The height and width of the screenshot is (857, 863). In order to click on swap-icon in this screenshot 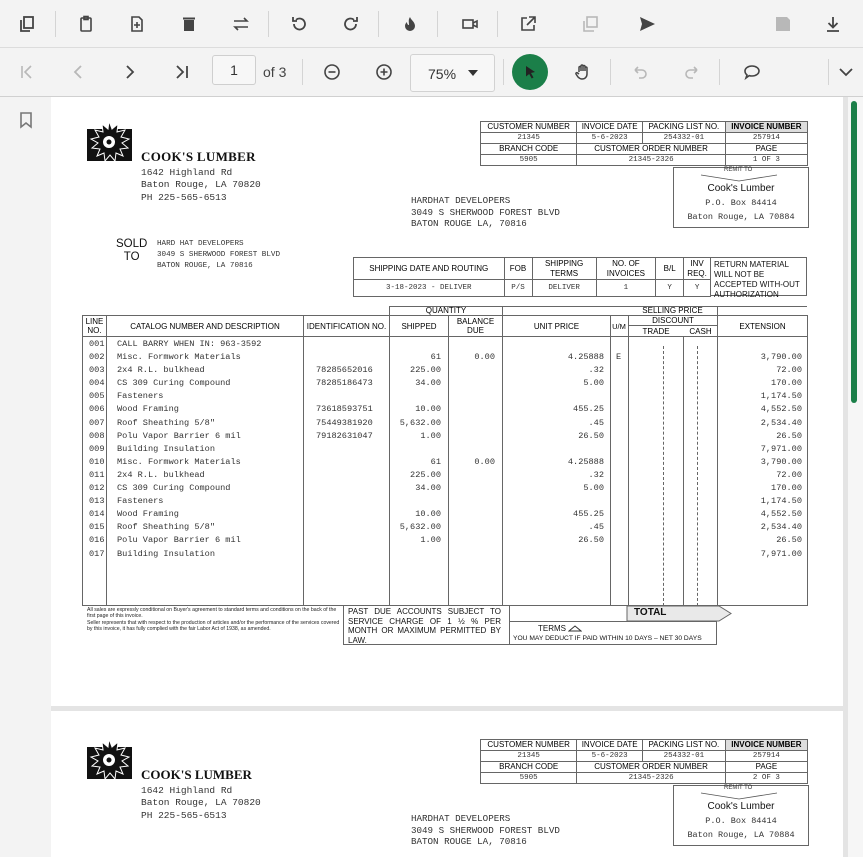, I will do `click(241, 24)`.